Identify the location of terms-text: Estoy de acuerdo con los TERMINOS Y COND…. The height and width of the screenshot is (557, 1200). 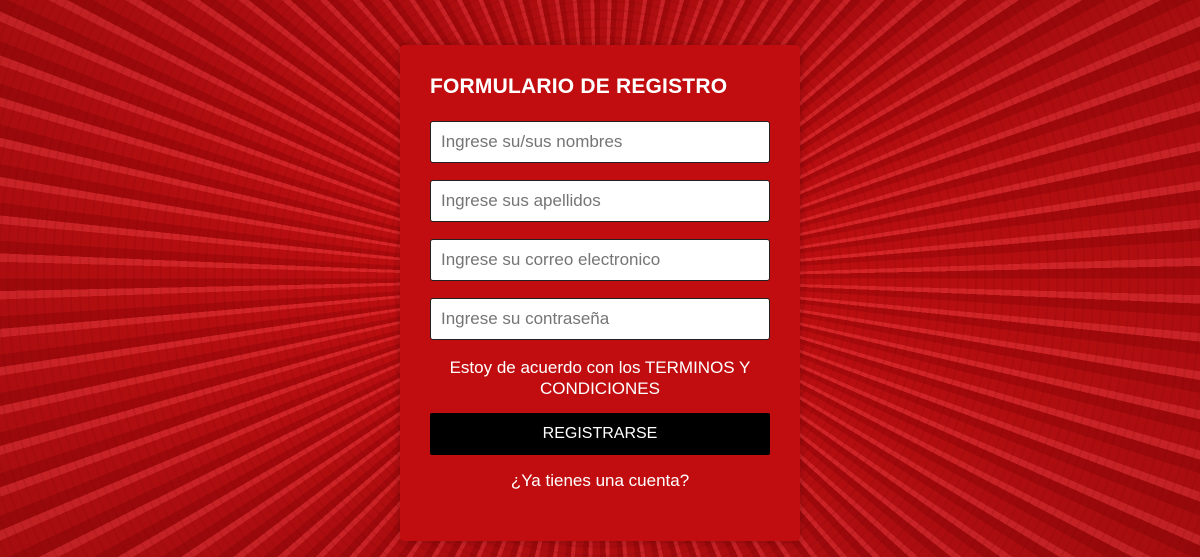
(600, 378).